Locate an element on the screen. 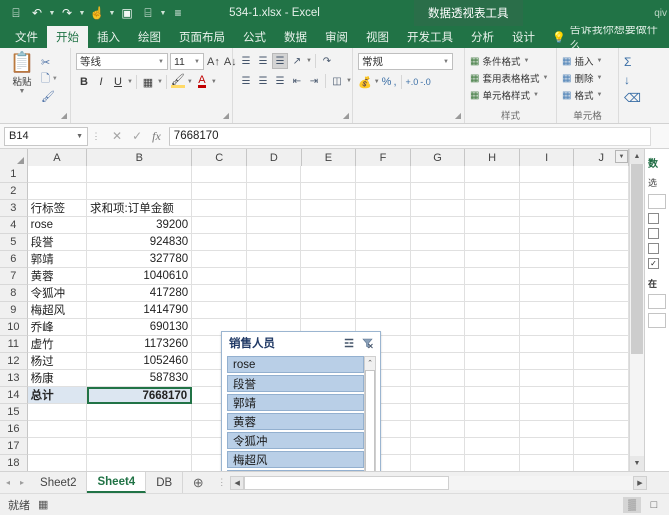 The height and width of the screenshot is (515, 669). select-all-button is located at coordinates (14, 157).